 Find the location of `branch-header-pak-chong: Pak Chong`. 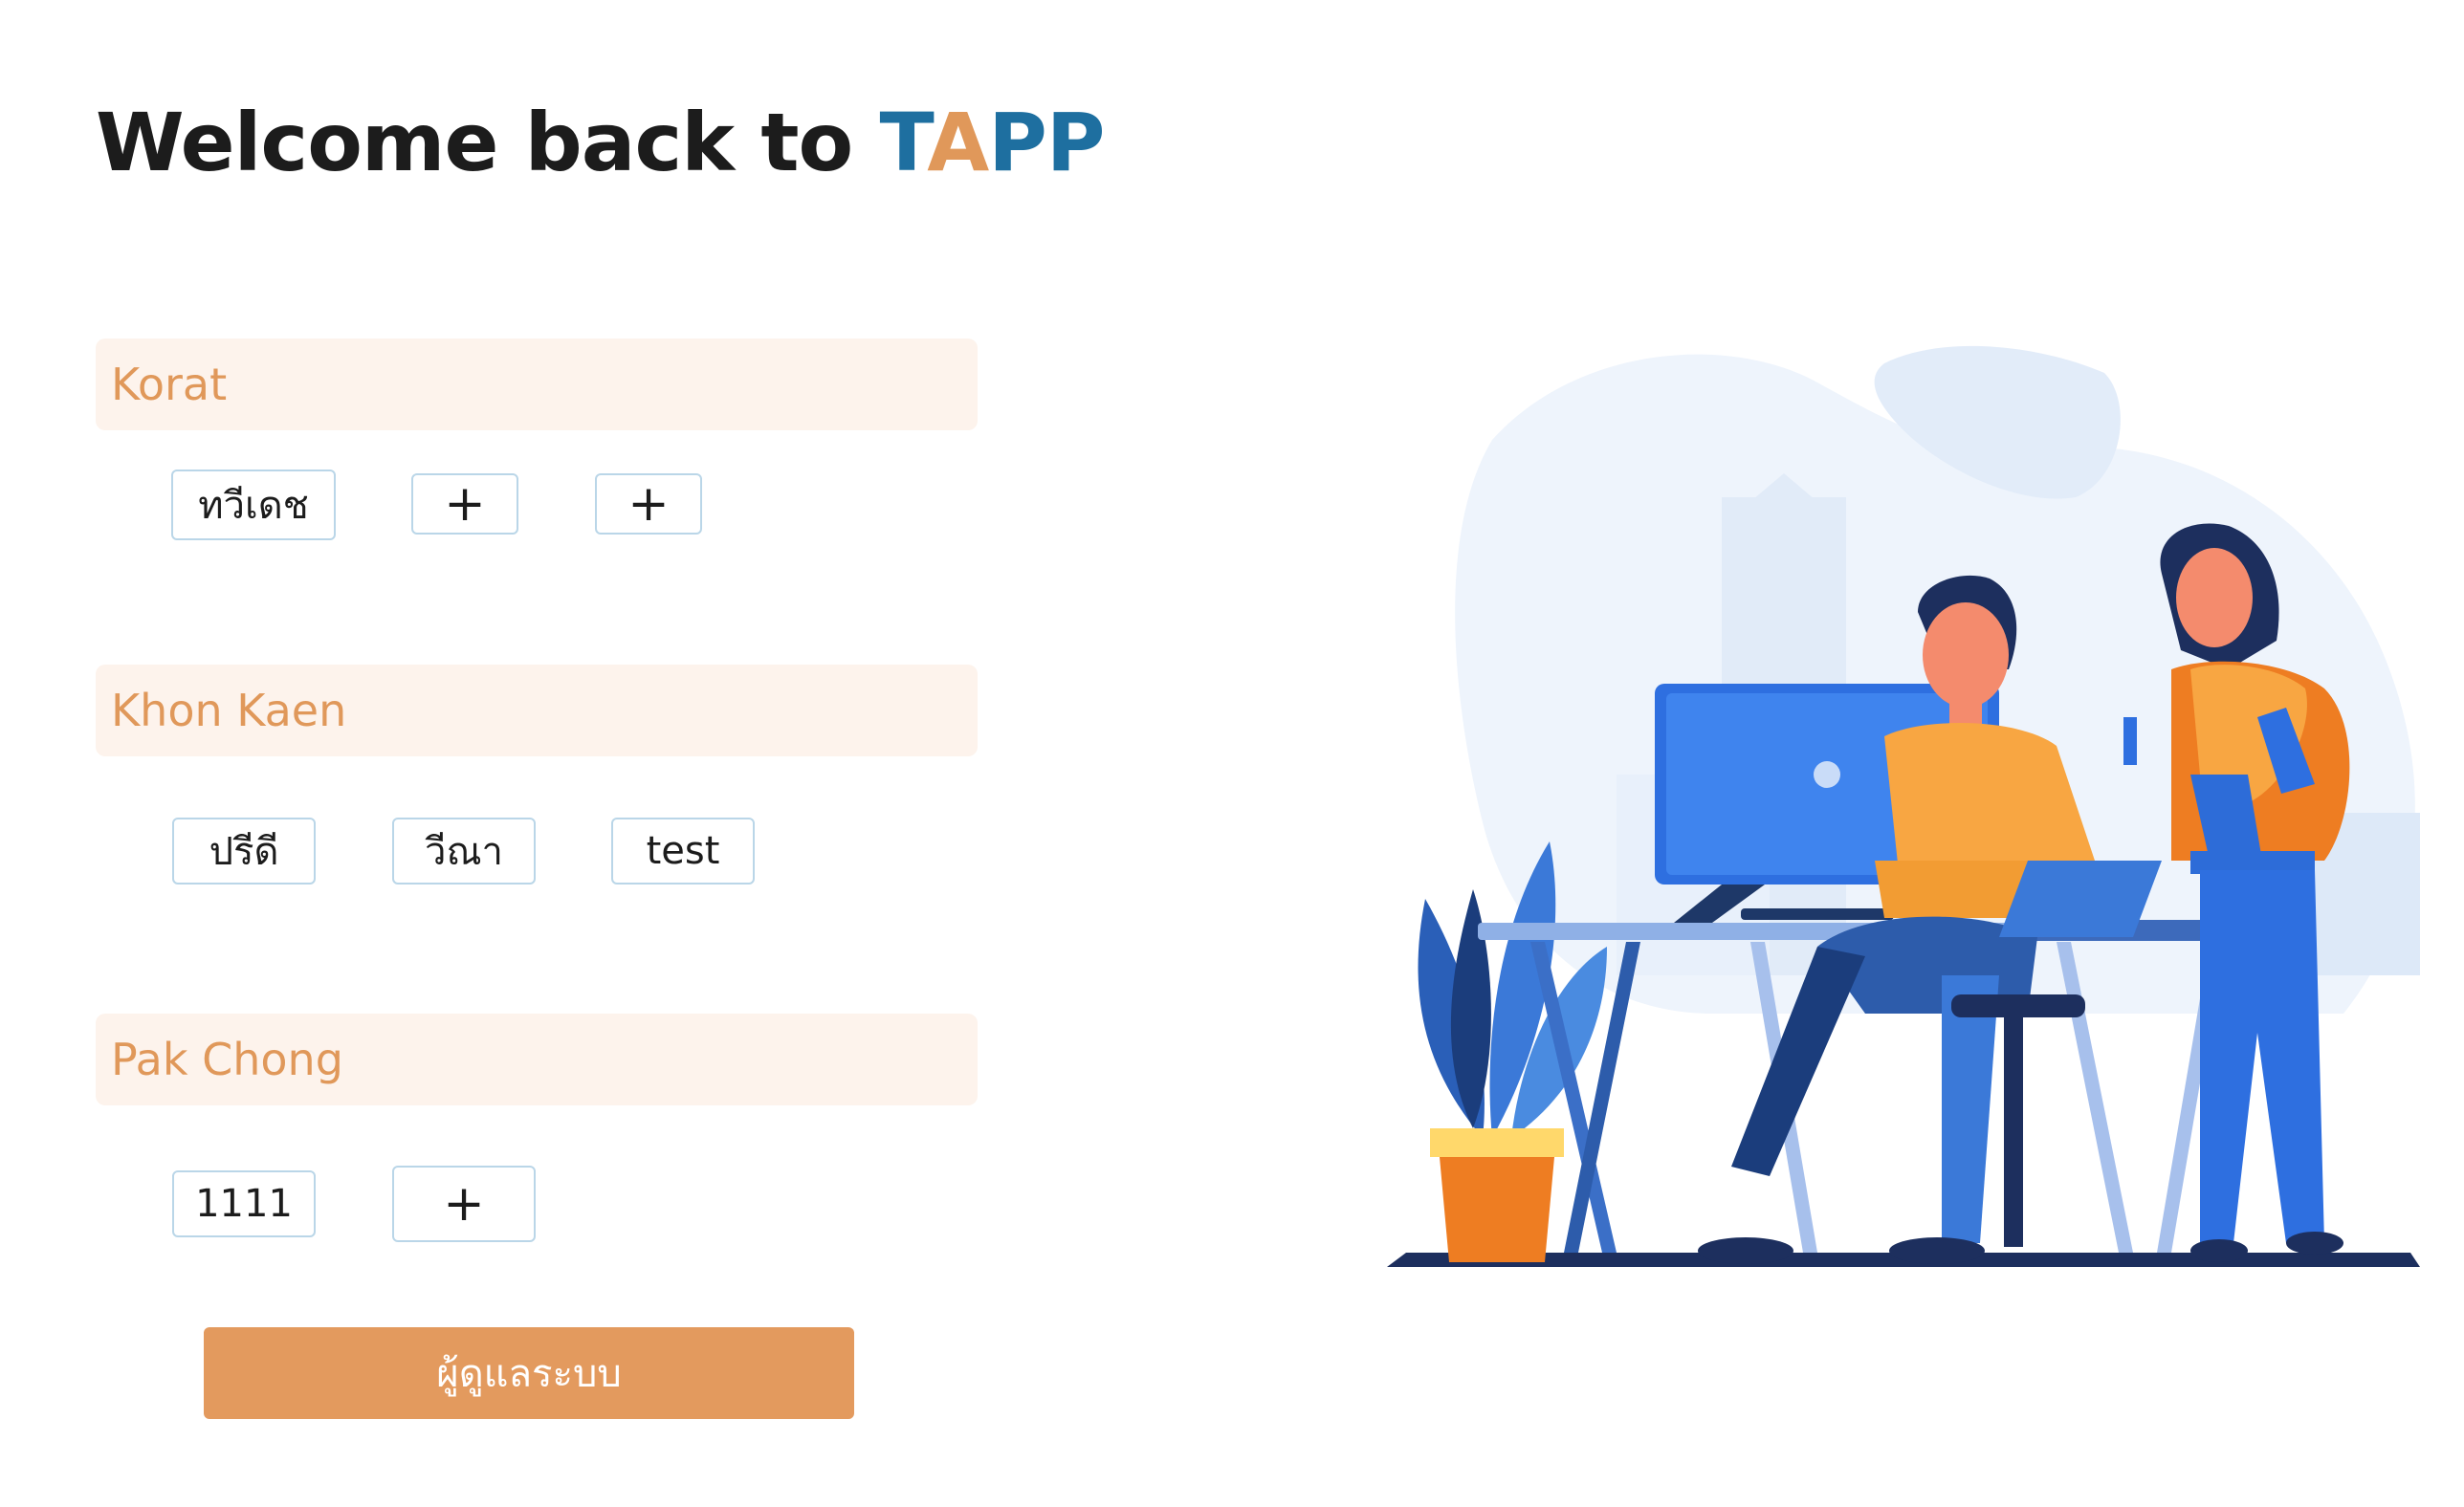

branch-header-pak-chong: Pak Chong is located at coordinates (537, 1059).